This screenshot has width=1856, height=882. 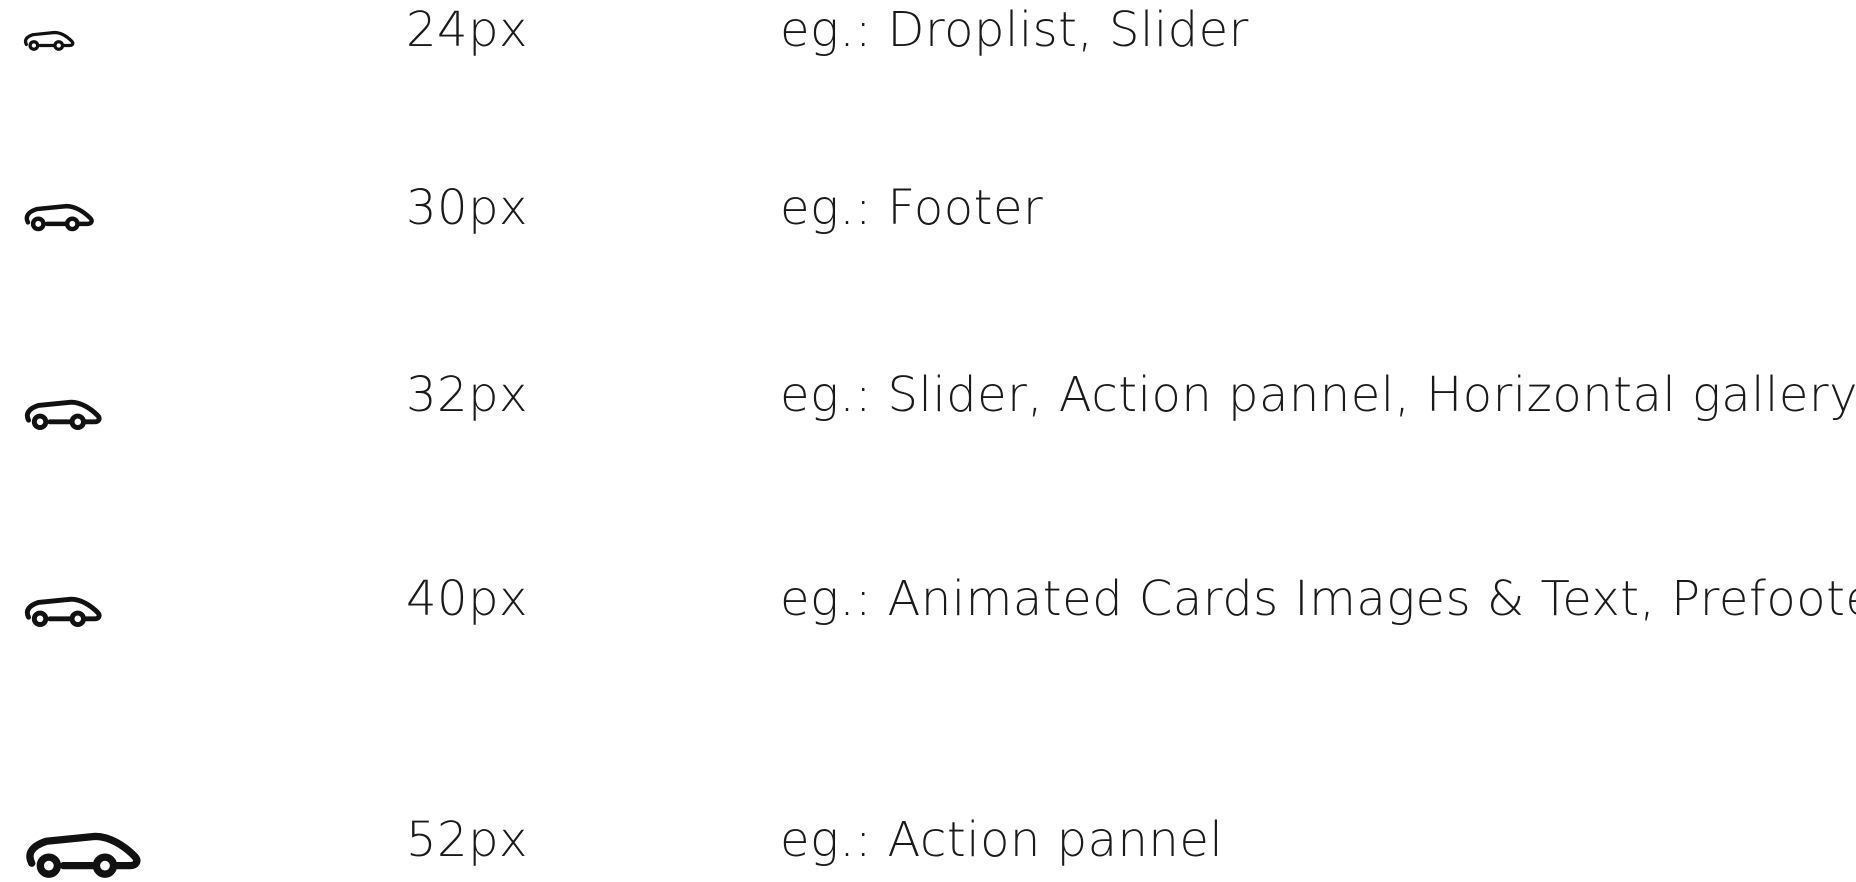 I want to click on icon-usage-text: eg.: Footer, so click(x=912, y=208).